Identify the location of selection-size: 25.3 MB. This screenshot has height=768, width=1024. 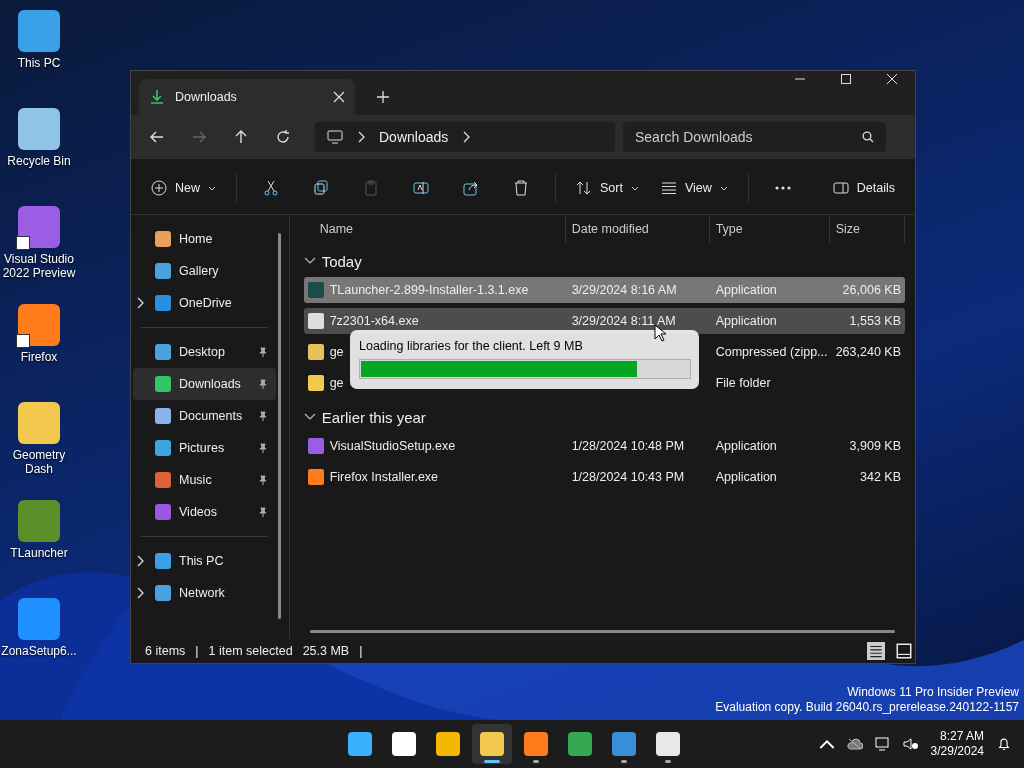
(326, 651).